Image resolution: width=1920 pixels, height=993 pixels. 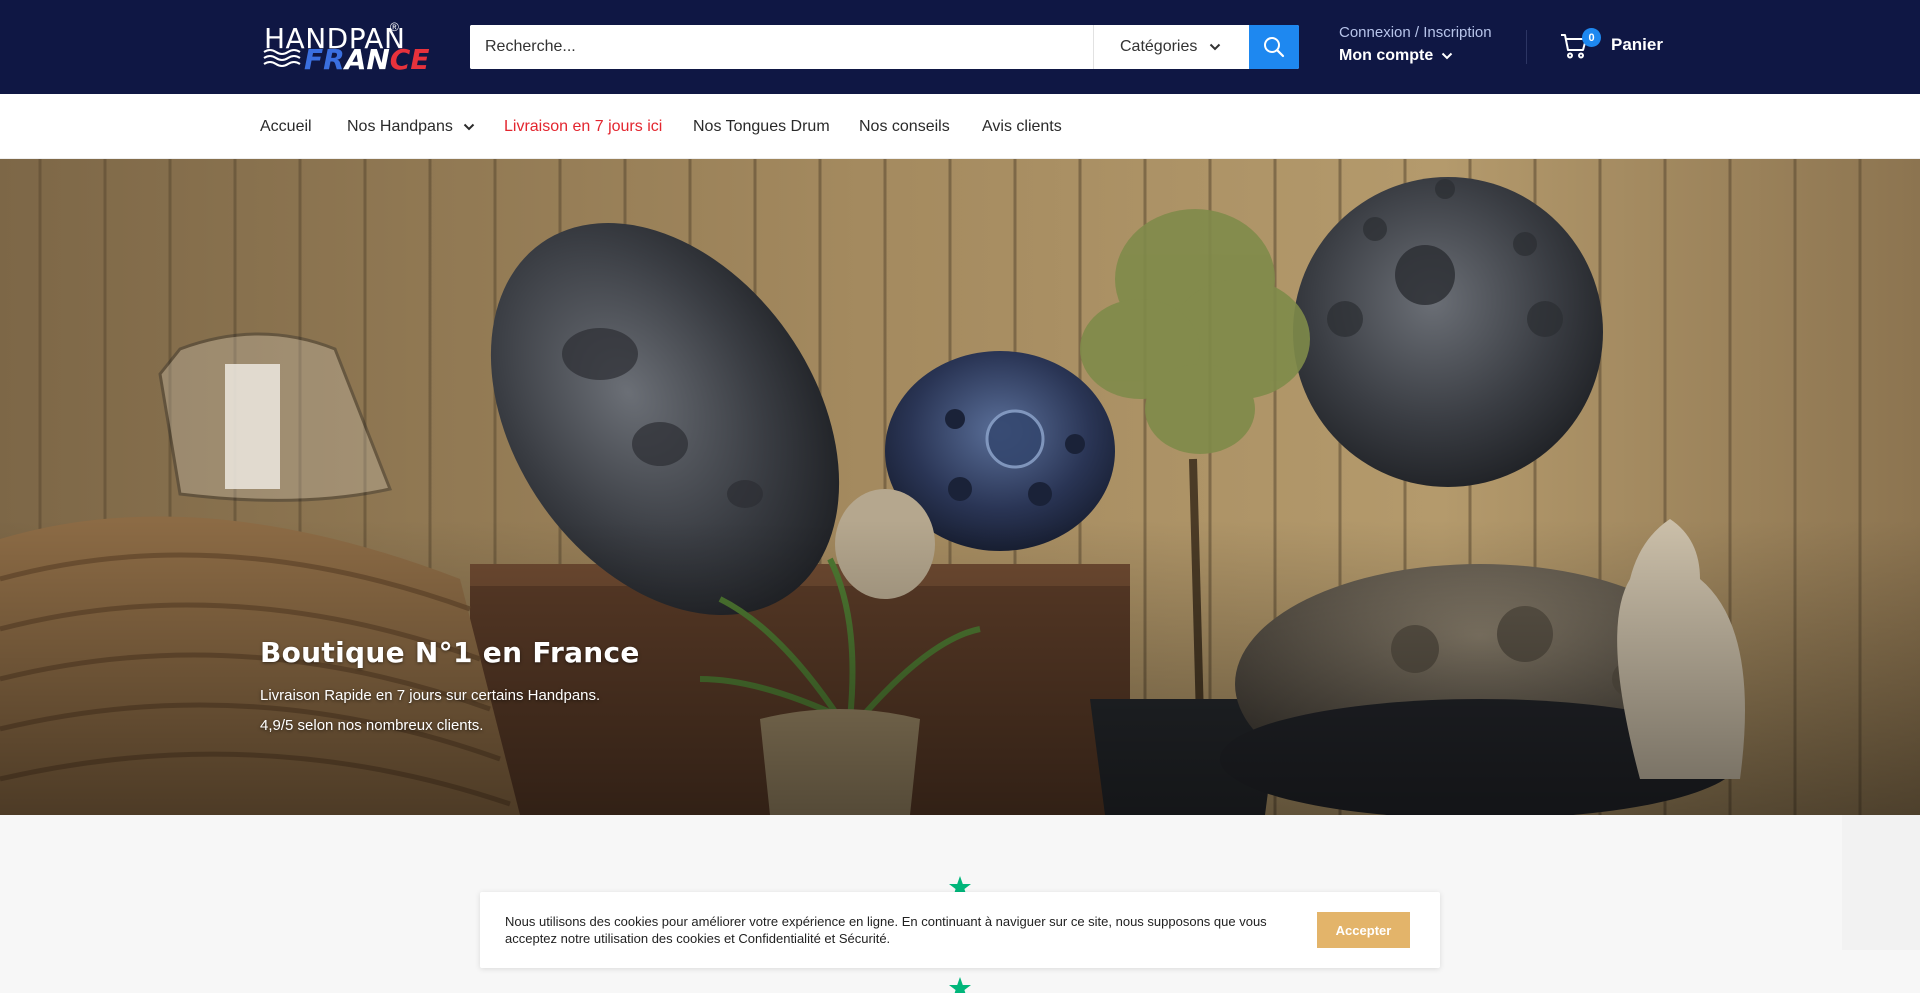 What do you see at coordinates (960, 985) in the screenshot?
I see `star-icon` at bounding box center [960, 985].